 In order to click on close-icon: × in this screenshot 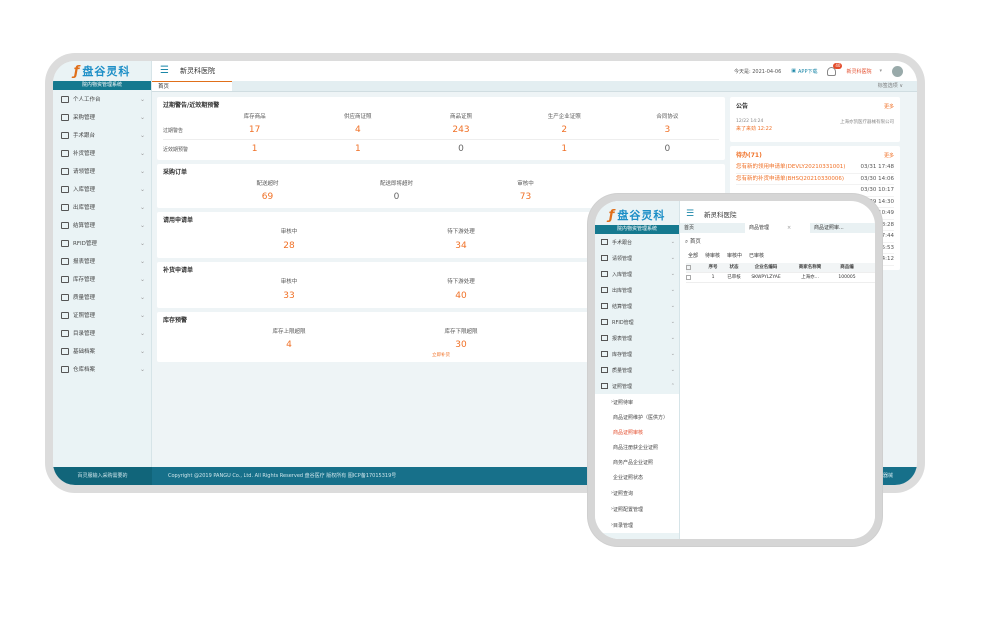, I will do `click(789, 228)`.